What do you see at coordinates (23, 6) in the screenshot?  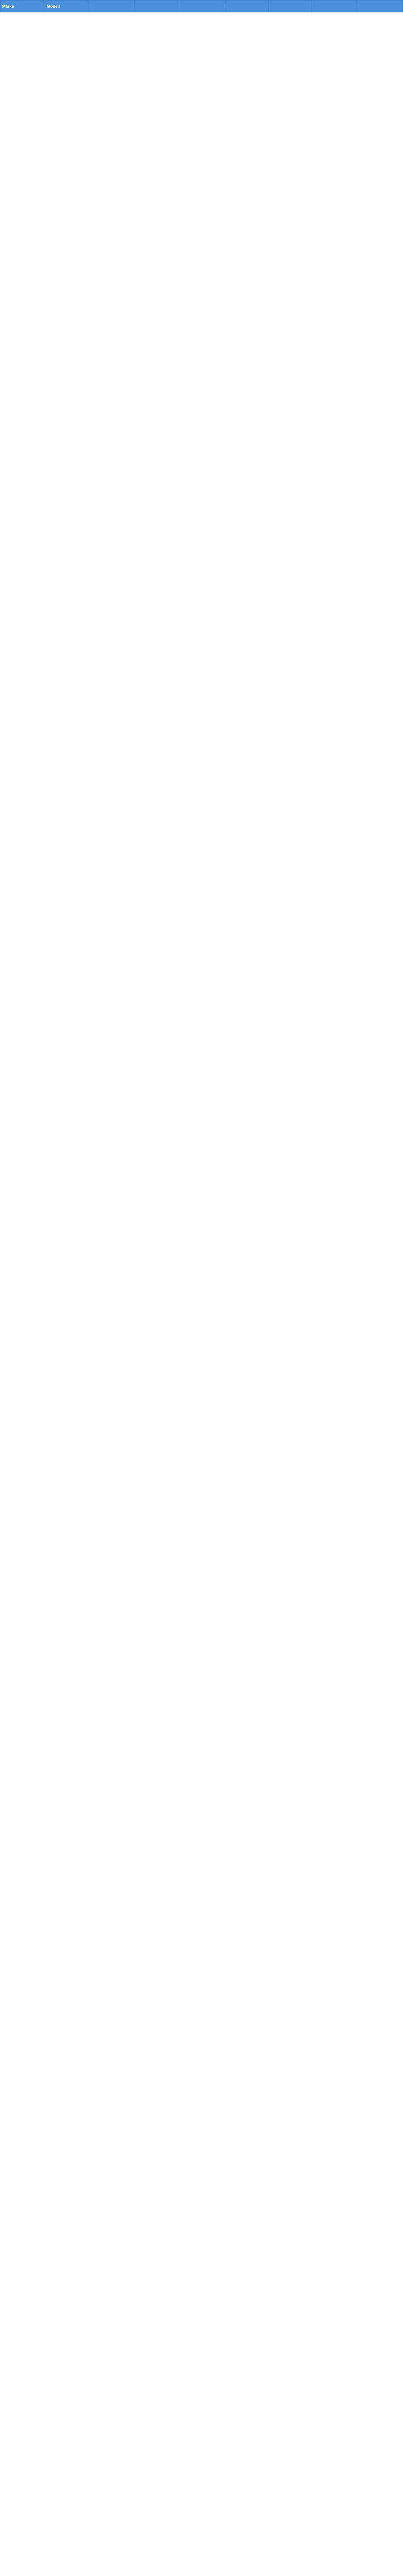 I see `column-header: Marke` at bounding box center [23, 6].